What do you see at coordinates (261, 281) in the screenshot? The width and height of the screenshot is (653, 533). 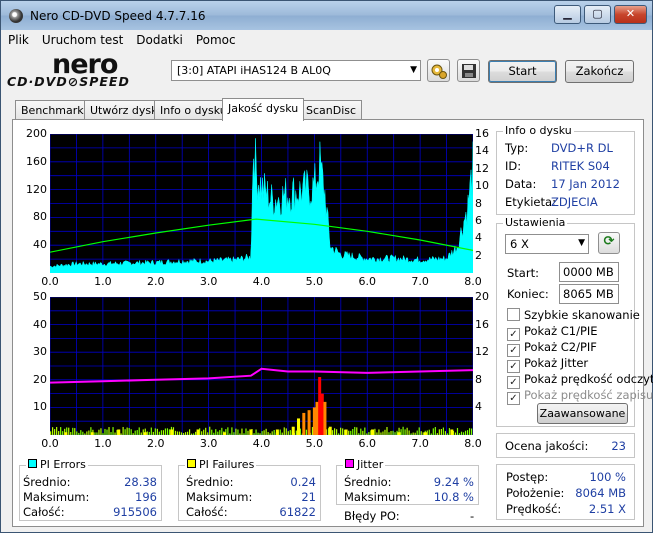 I see `chart1-x-tick: 4.0` at bounding box center [261, 281].